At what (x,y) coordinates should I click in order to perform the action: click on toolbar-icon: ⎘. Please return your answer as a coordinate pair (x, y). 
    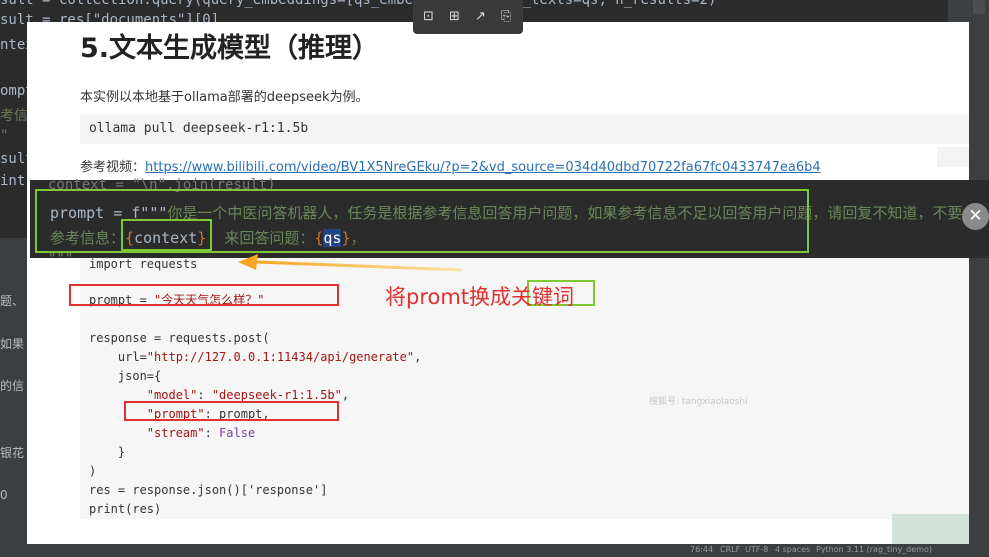
    Looking at the image, I should click on (506, 16).